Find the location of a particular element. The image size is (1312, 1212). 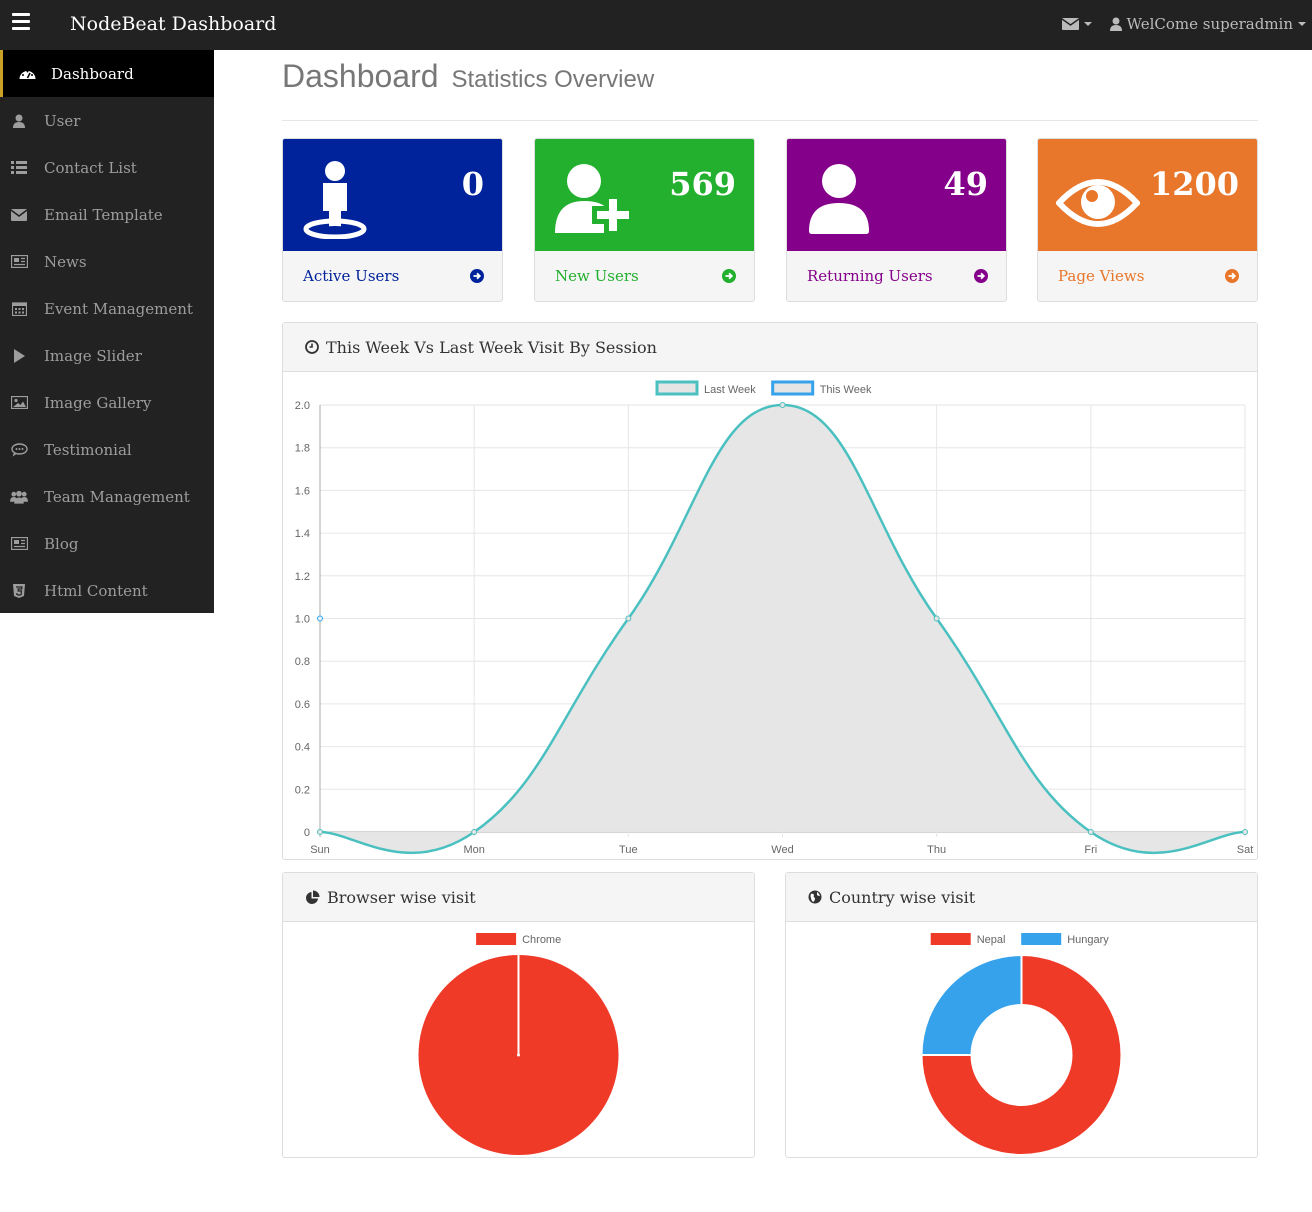

panel-heading: Country wise visit is located at coordinates (1021, 897).